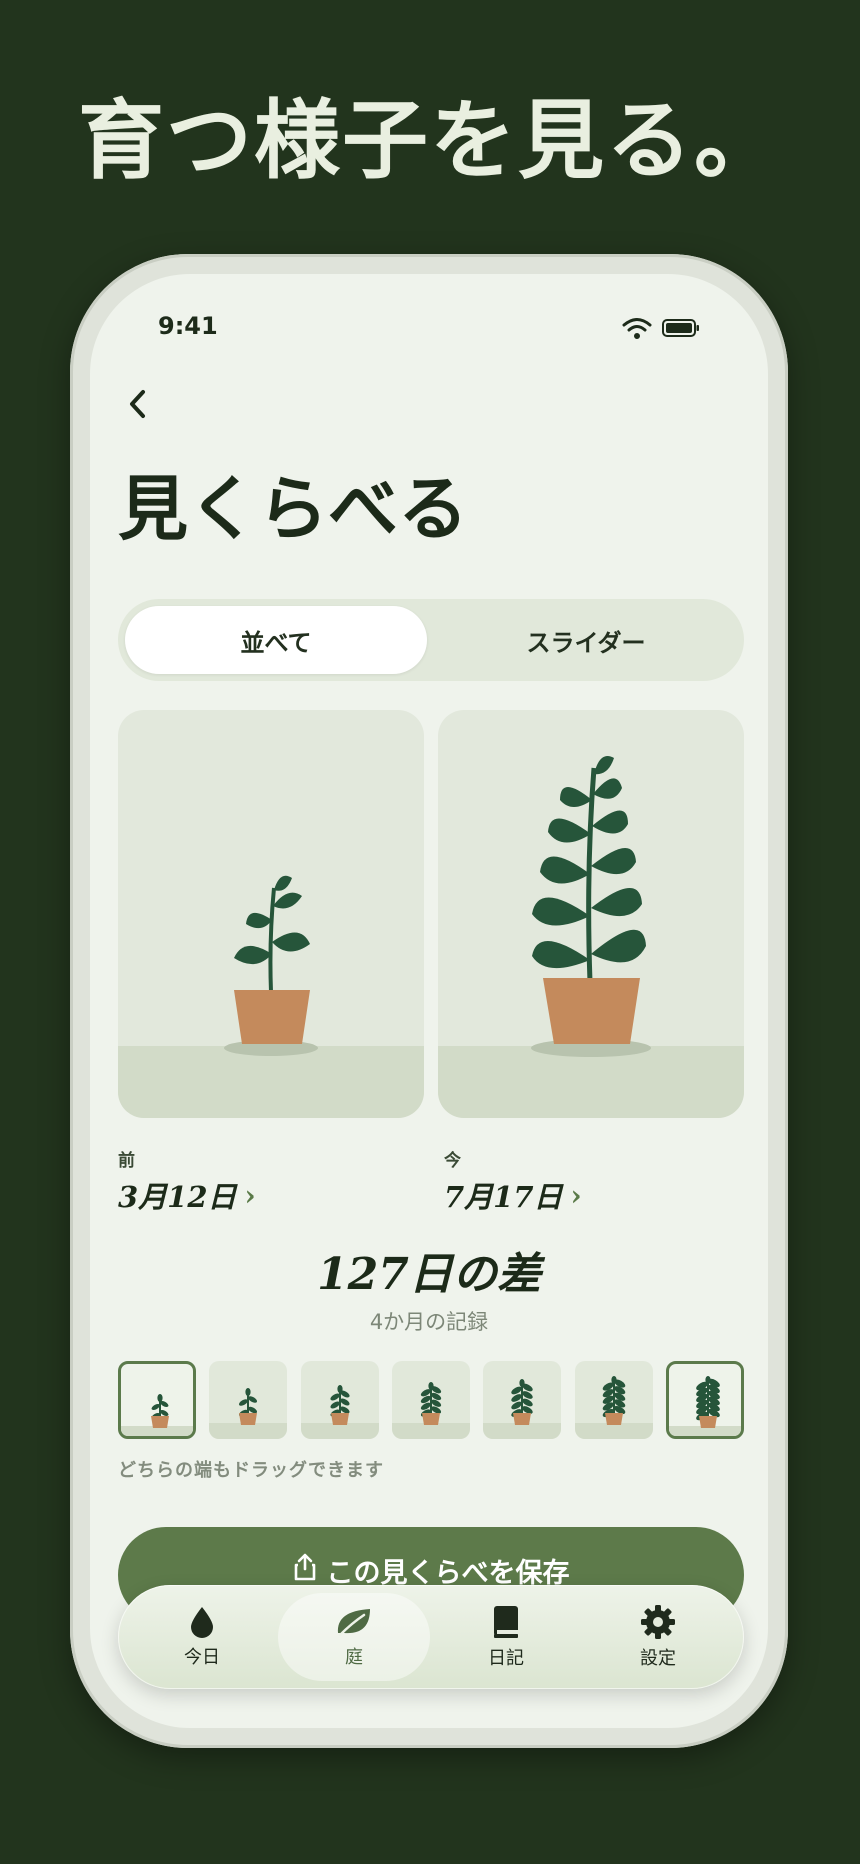 The image size is (860, 1864). What do you see at coordinates (188, 326) in the screenshot?
I see `status-time: 9:41` at bounding box center [188, 326].